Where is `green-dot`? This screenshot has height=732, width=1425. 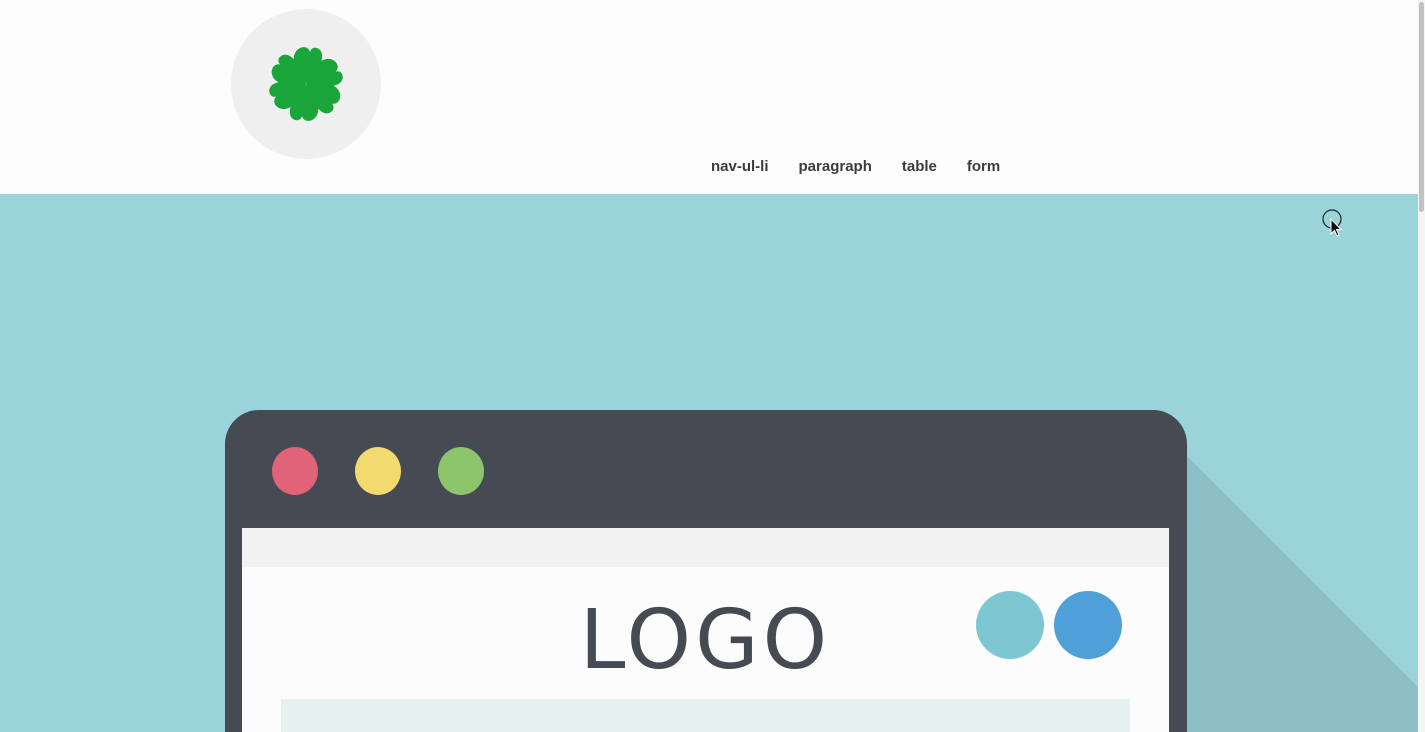 green-dot is located at coordinates (461, 471).